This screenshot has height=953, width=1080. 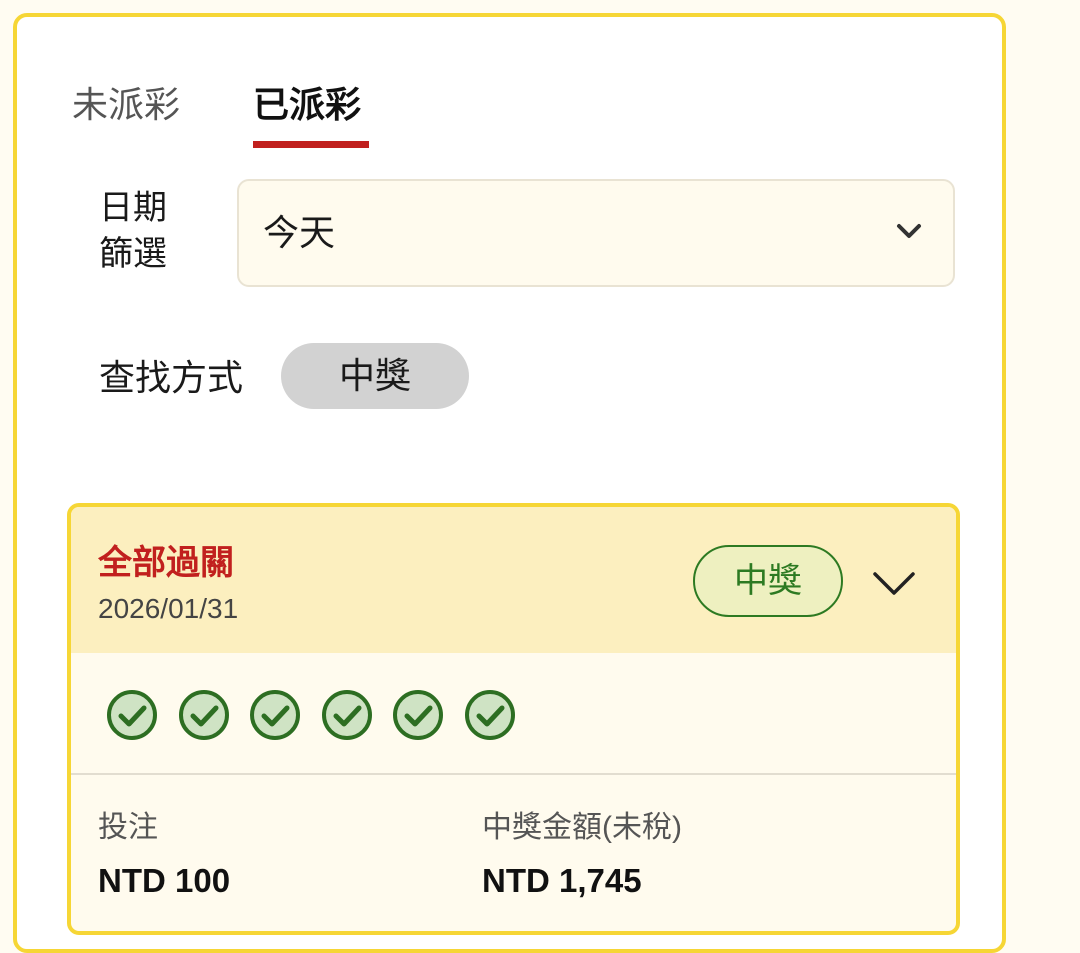 What do you see at coordinates (299, 232) in the screenshot?
I see `date-filter-value: 今天` at bounding box center [299, 232].